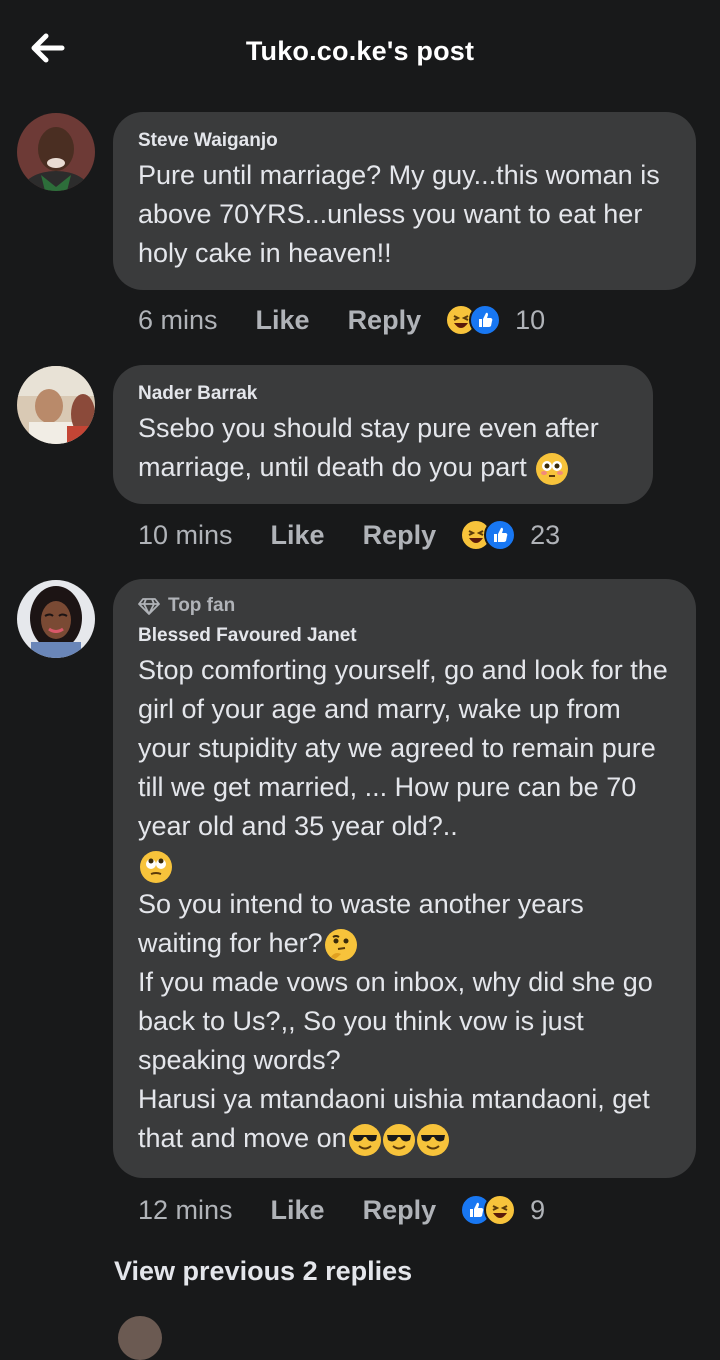 This screenshot has height=1360, width=720. What do you see at coordinates (149, 606) in the screenshot?
I see `diamond-icon` at bounding box center [149, 606].